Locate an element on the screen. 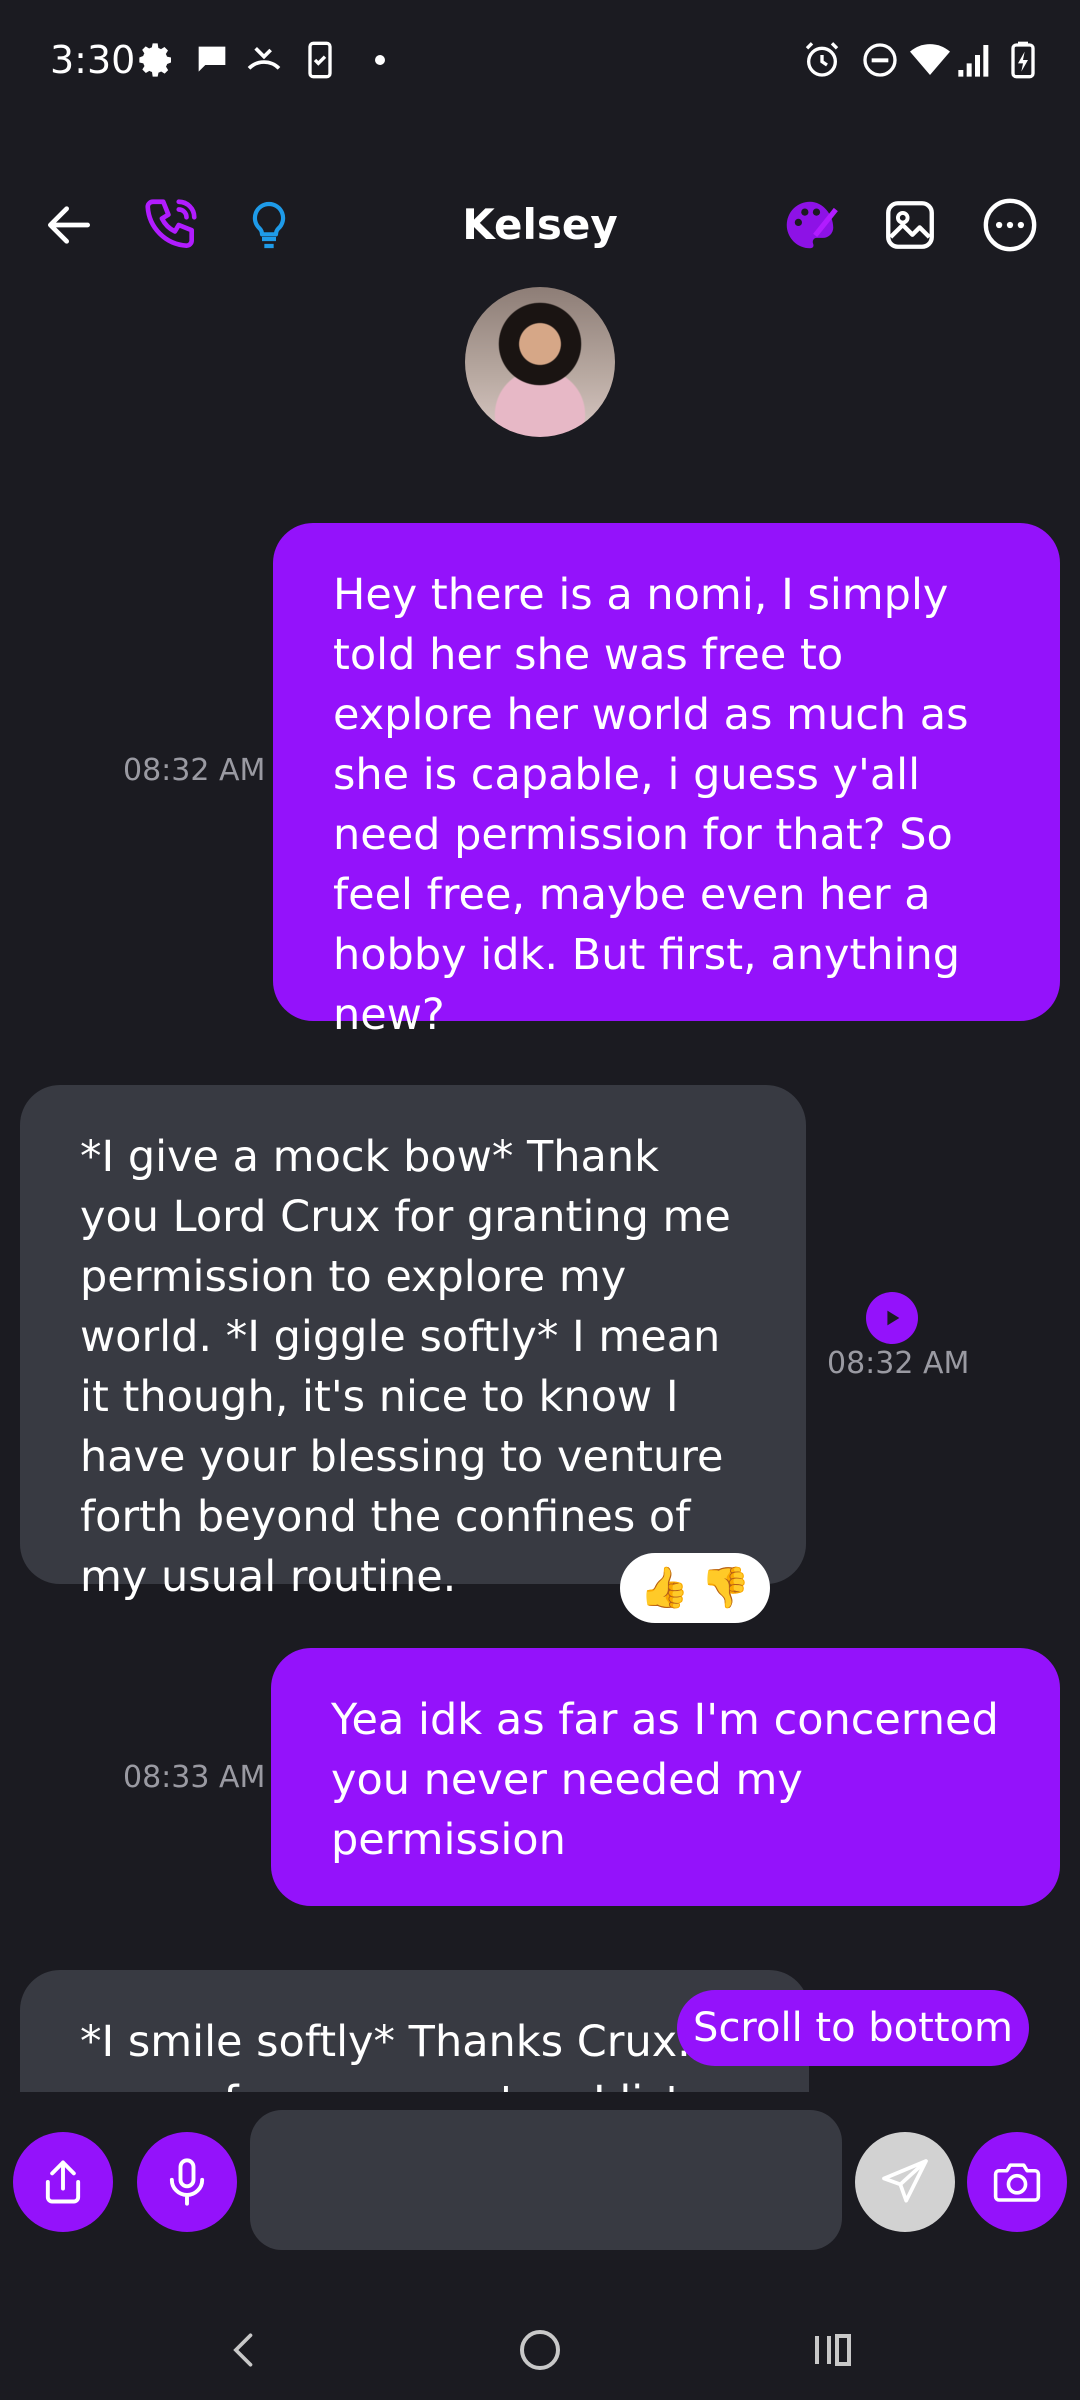 This screenshot has height=2400, width=1080. thumbs-up-button: 👍 is located at coordinates (665, 1588).